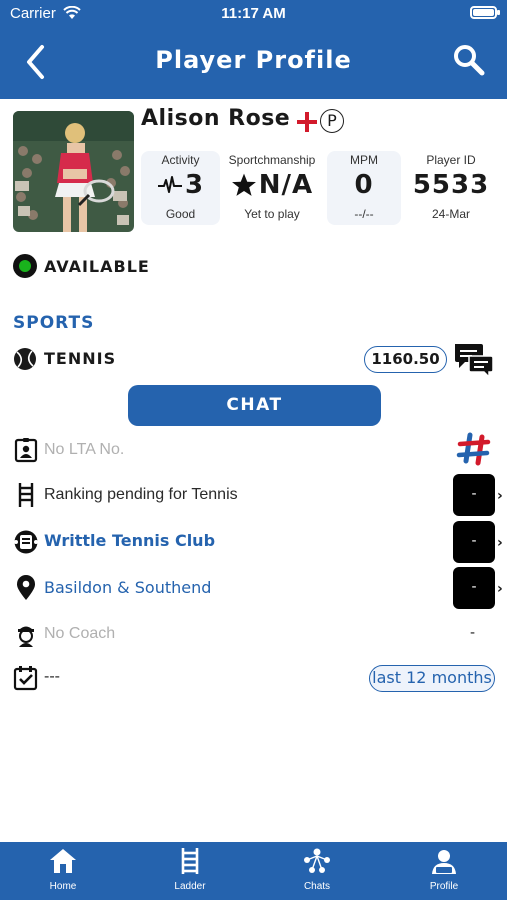 The image size is (507, 900). I want to click on mpm-label: MPM, so click(364, 160).